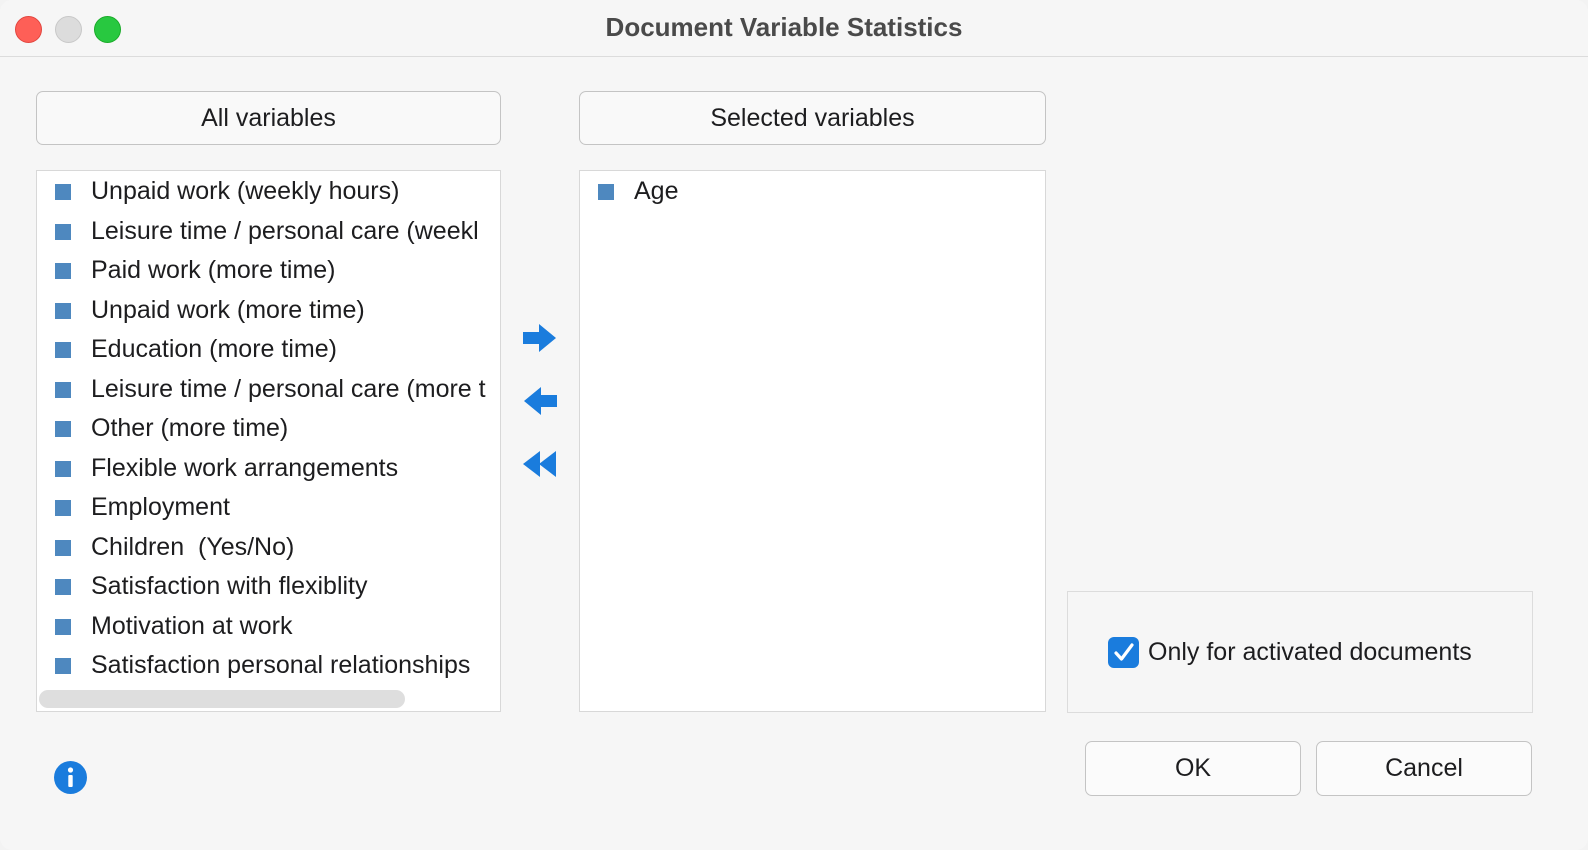 The image size is (1588, 850). I want to click on list-item: Flexible work arrangements, so click(268, 469).